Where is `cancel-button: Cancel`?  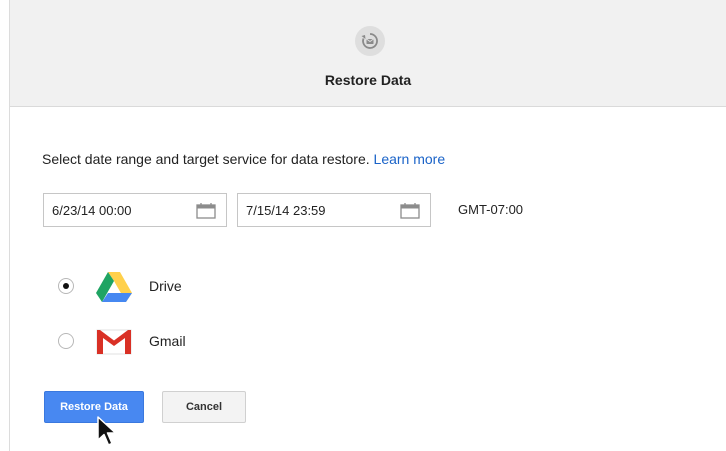
cancel-button: Cancel is located at coordinates (204, 407).